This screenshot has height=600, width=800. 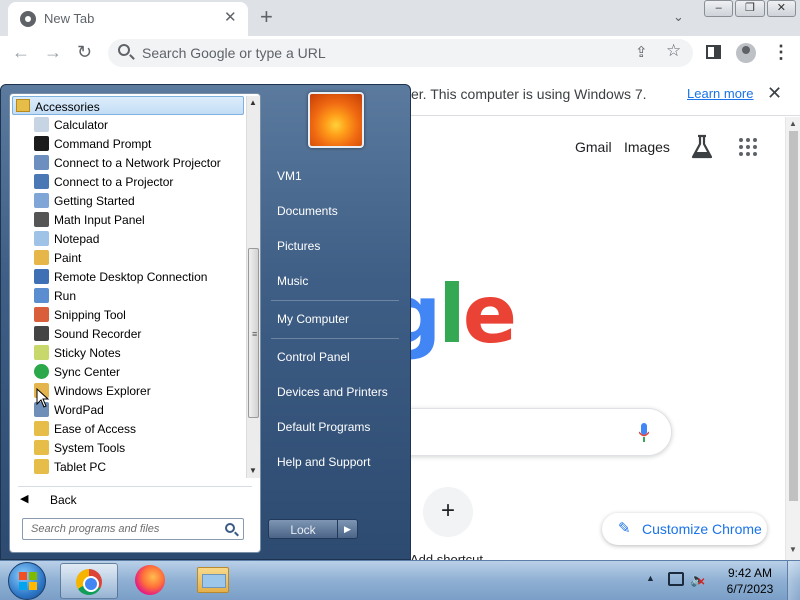 I want to click on profile-avatar-icon, so click(x=746, y=53).